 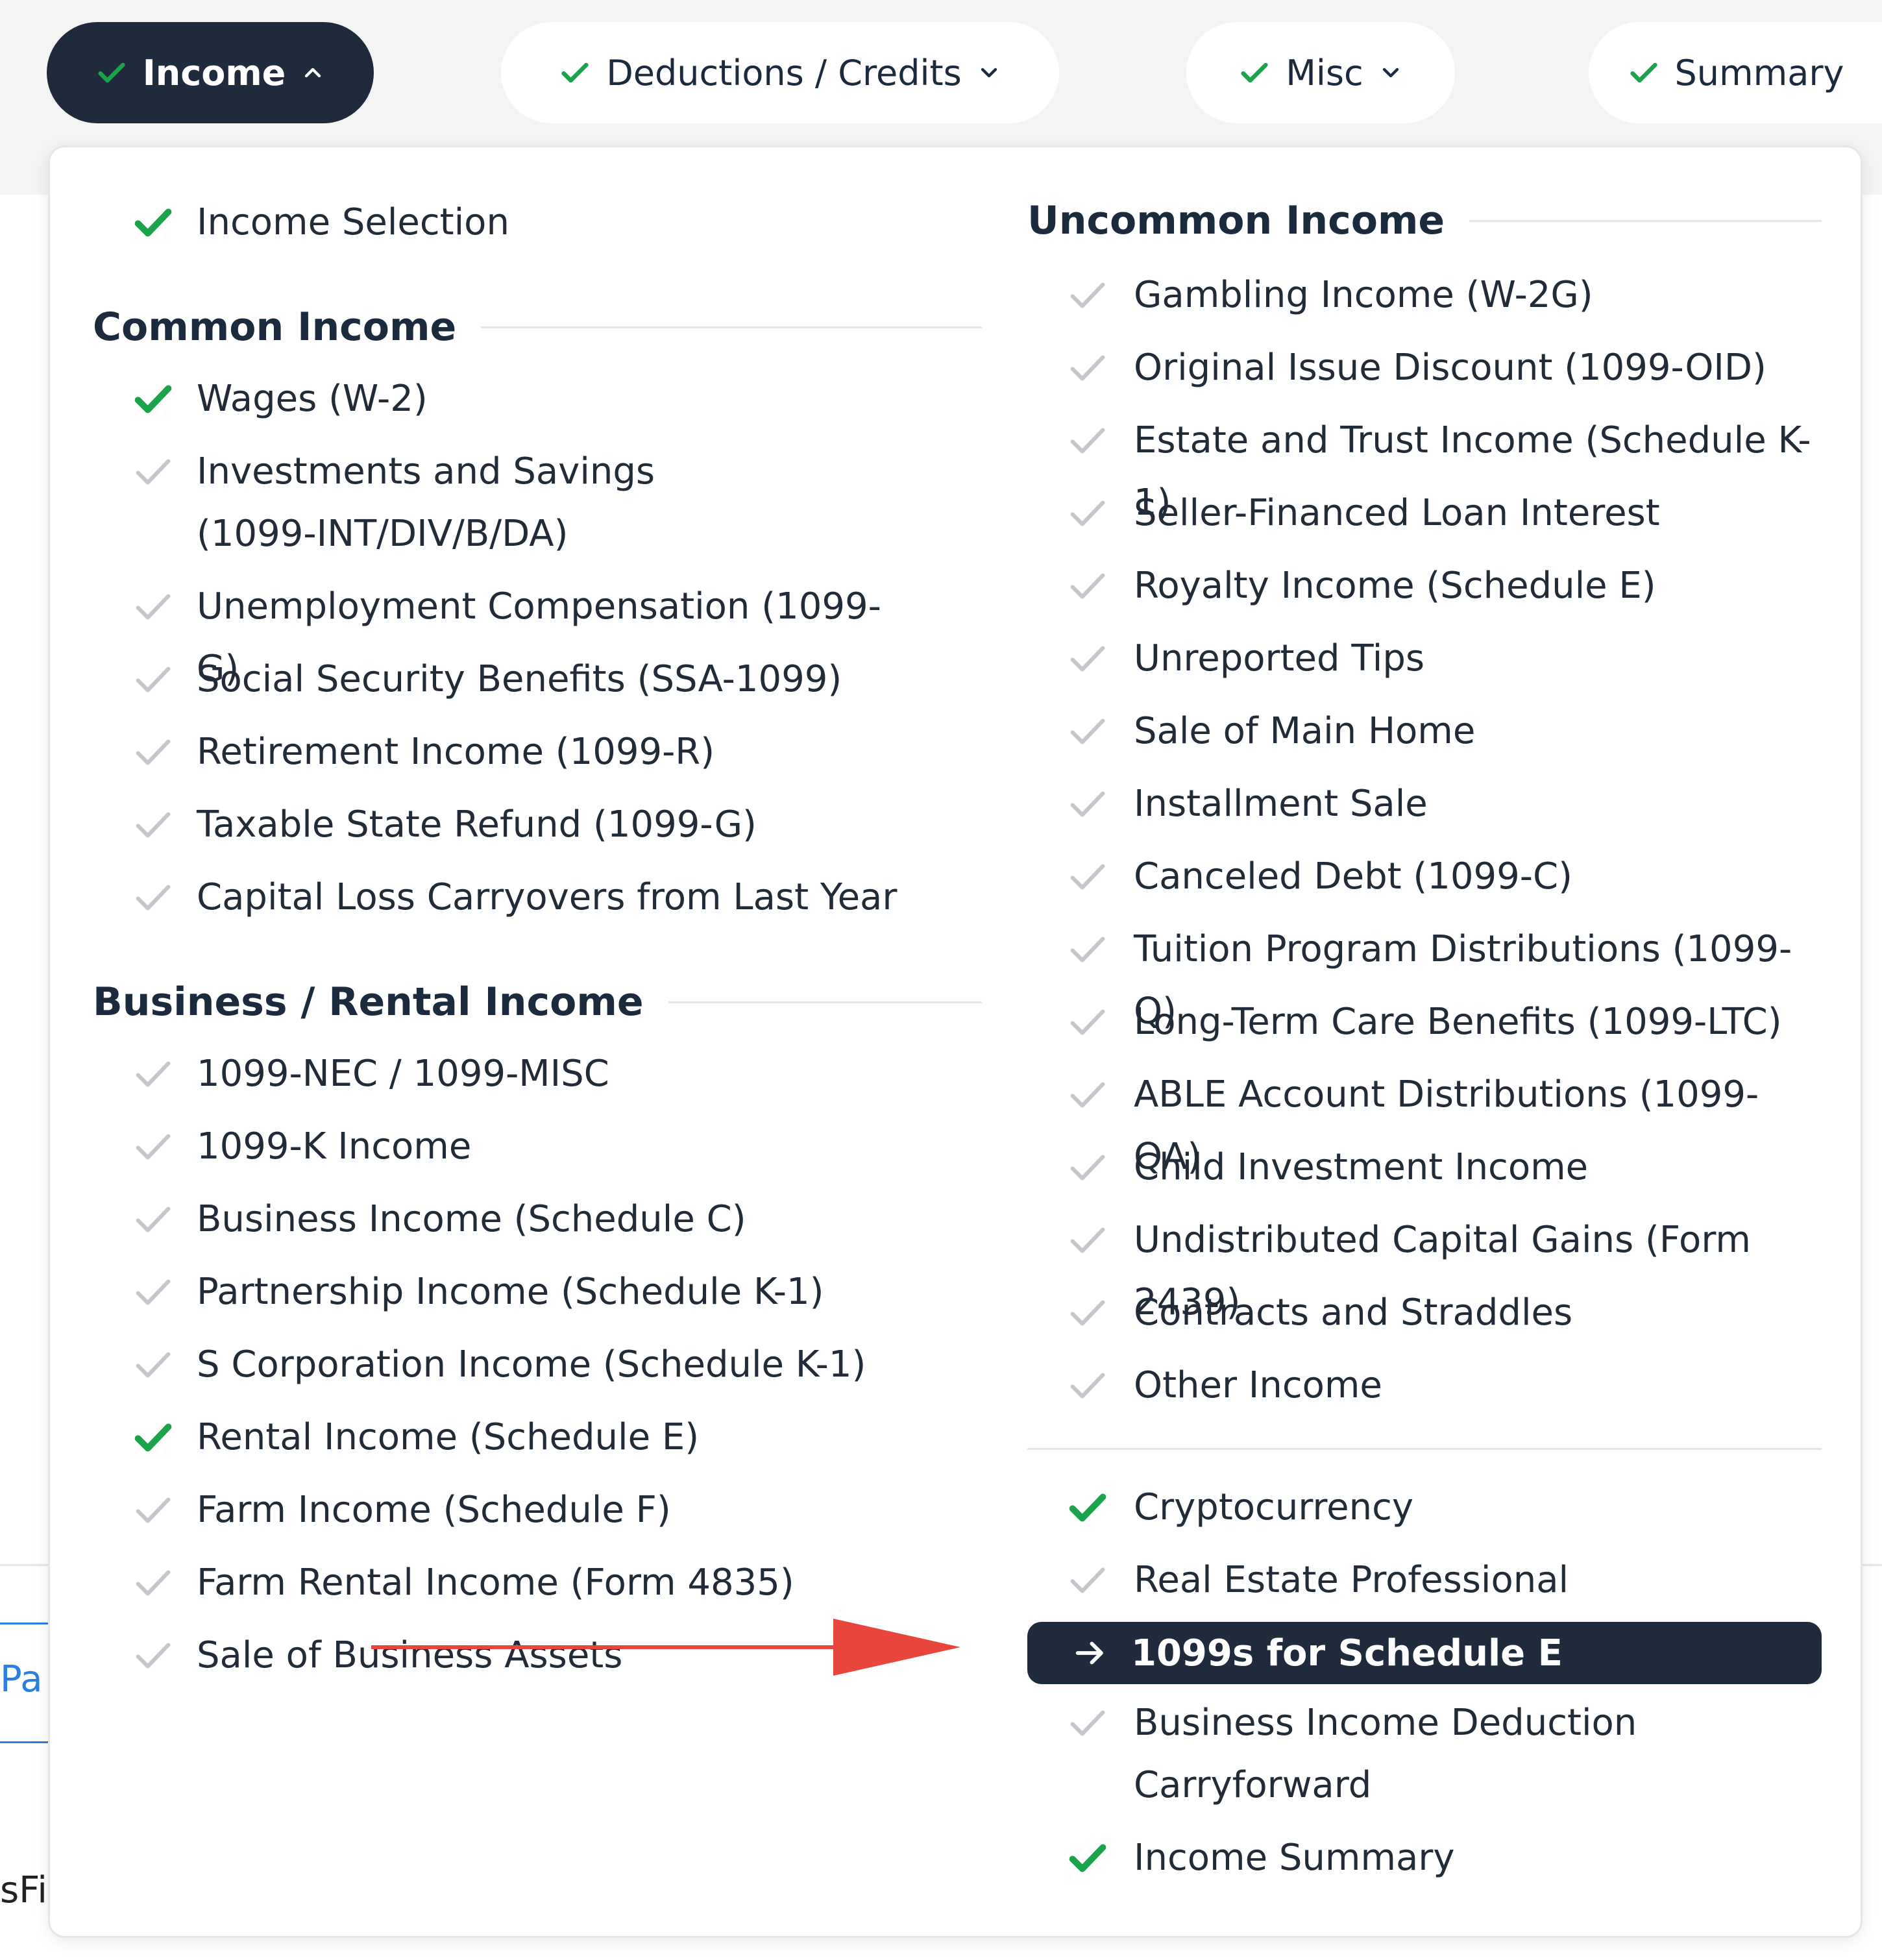 I want to click on menu-item-1099-nec-misc: 1099-NEC / 1099-MISC, so click(x=537, y=1074).